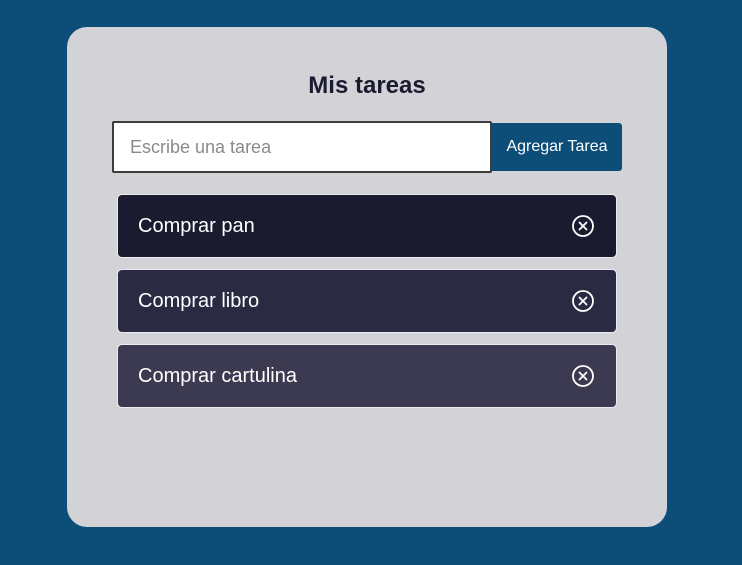 The height and width of the screenshot is (565, 742). What do you see at coordinates (367, 226) in the screenshot?
I see `task-item: Comprar pan` at bounding box center [367, 226].